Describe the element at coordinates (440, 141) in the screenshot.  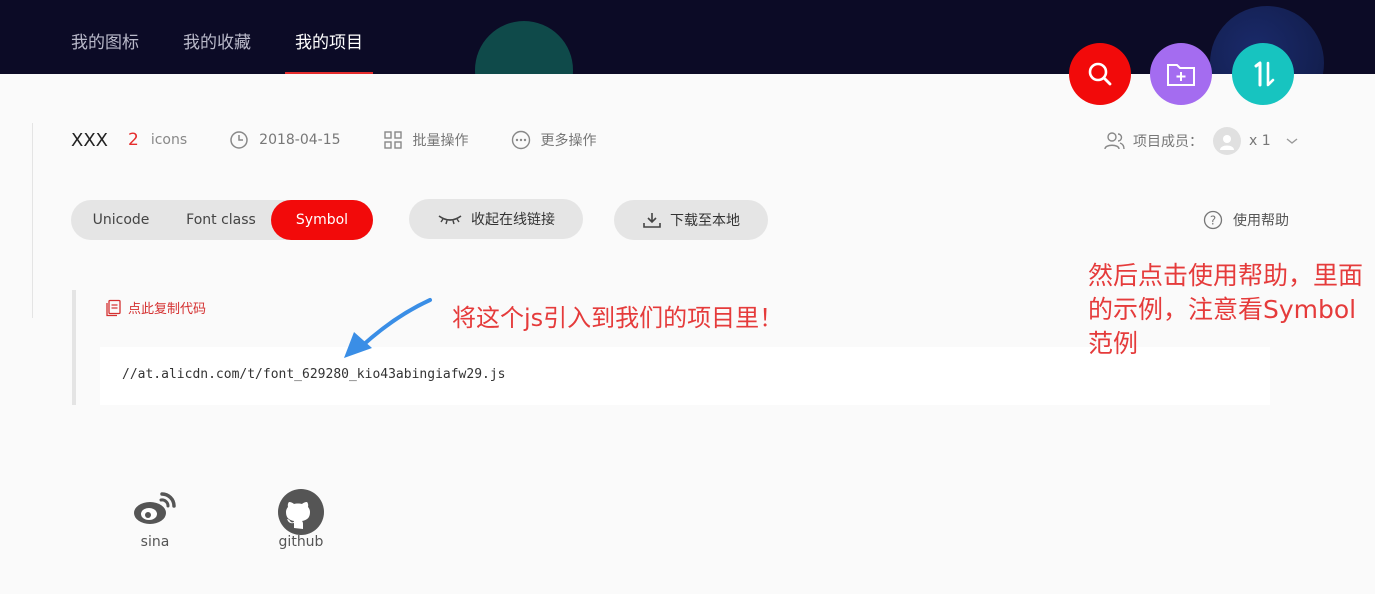
I see `batch-operation-label: 批量操作` at that location.